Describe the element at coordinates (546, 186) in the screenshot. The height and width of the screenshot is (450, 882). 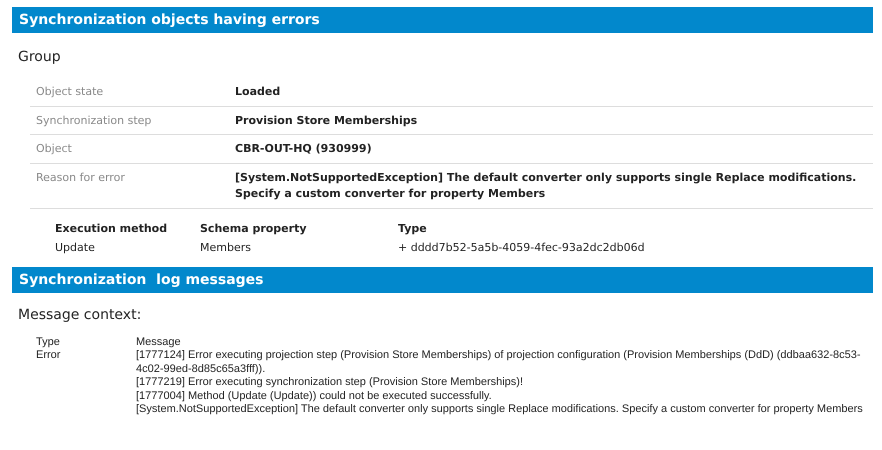
I see `property-value: [System.NotSupportedException] The default converter only supports single Replace modifications. Specify a custom converter for property Members` at that location.